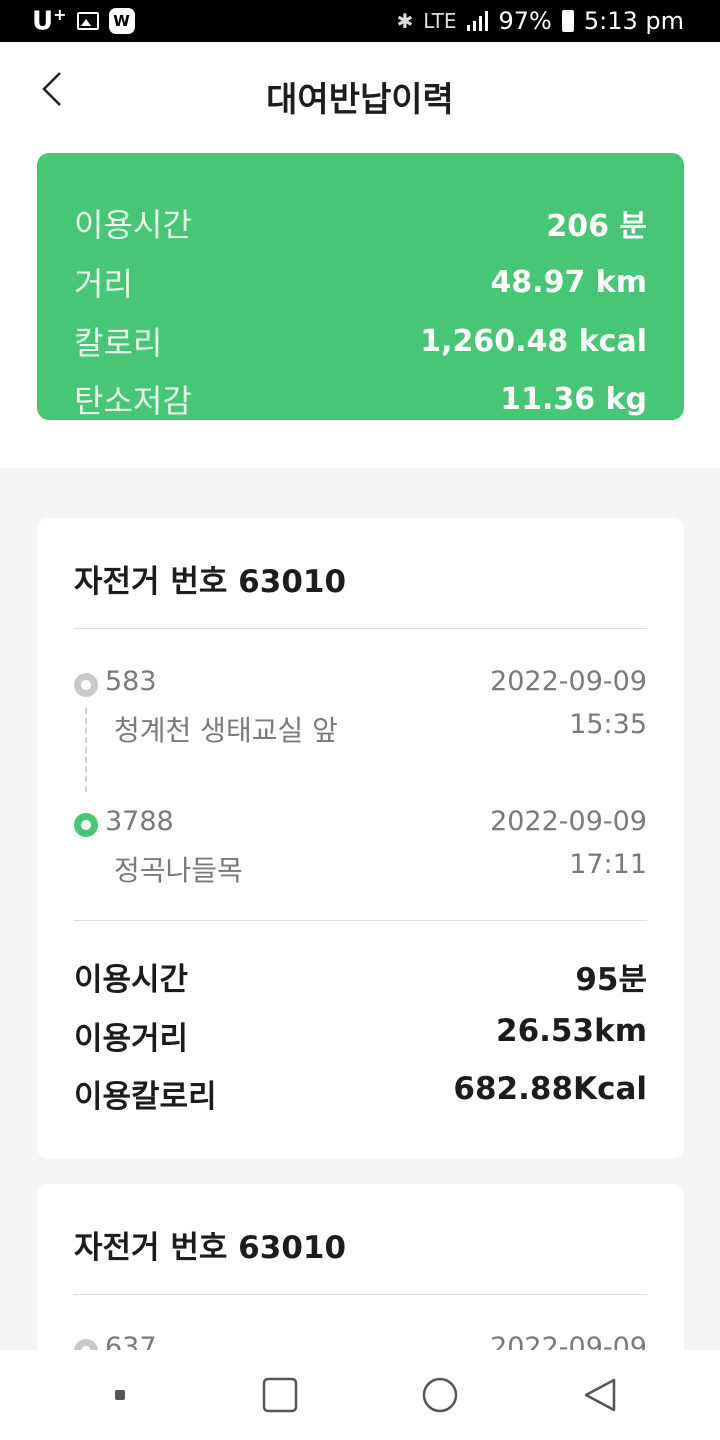 The width and height of the screenshot is (720, 1440). Describe the element at coordinates (87, 21) in the screenshot. I see `gallery-icon` at that location.